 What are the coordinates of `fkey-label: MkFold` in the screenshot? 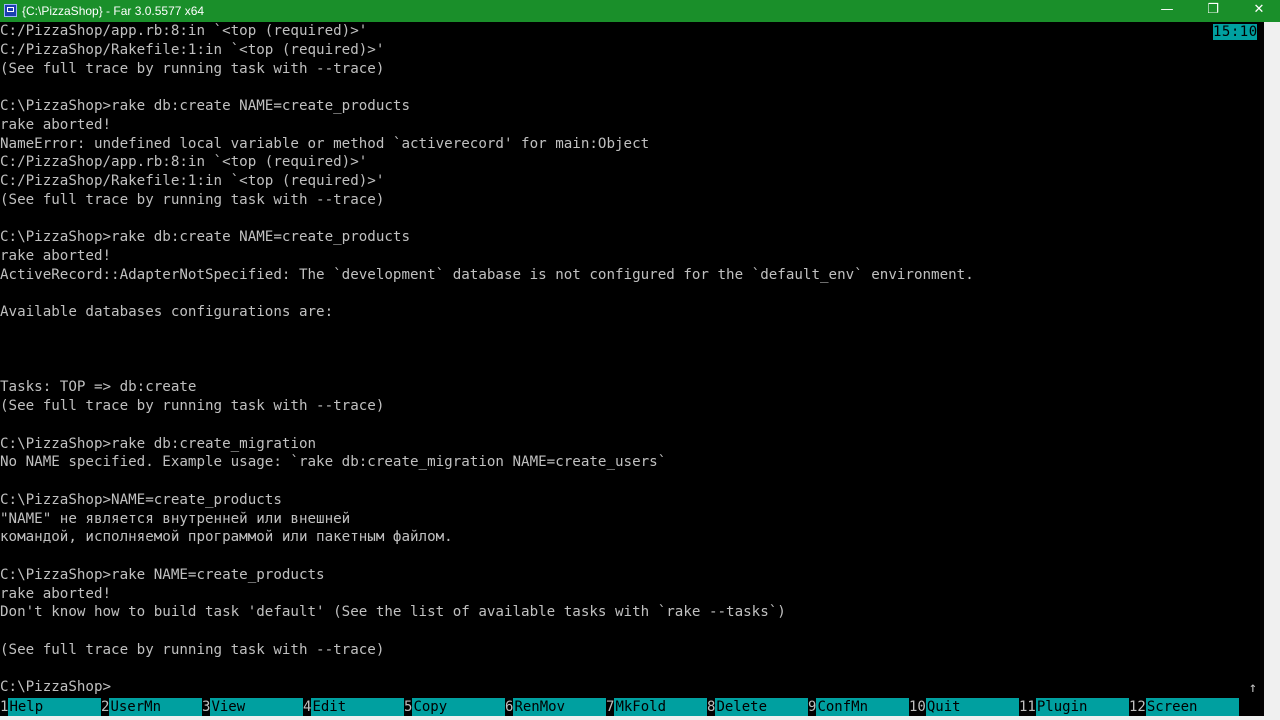 It's located at (660, 707).